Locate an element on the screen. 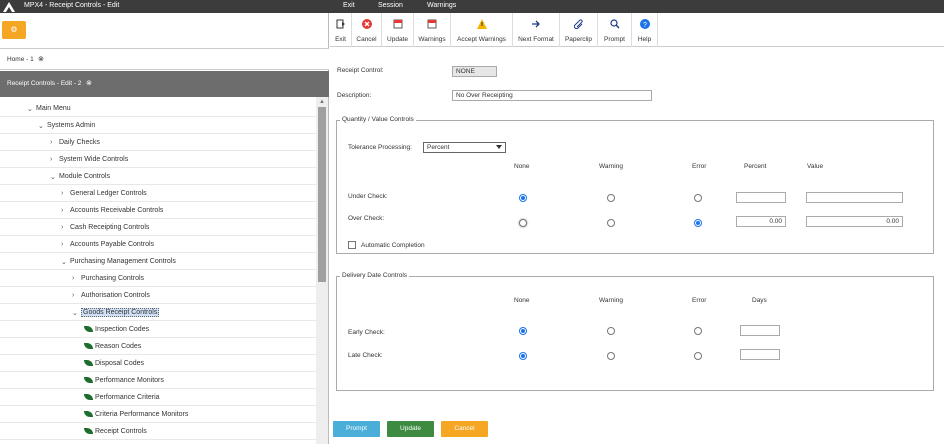 Image resolution: width=944 pixels, height=444 pixels. update-icon is located at coordinates (397, 24).